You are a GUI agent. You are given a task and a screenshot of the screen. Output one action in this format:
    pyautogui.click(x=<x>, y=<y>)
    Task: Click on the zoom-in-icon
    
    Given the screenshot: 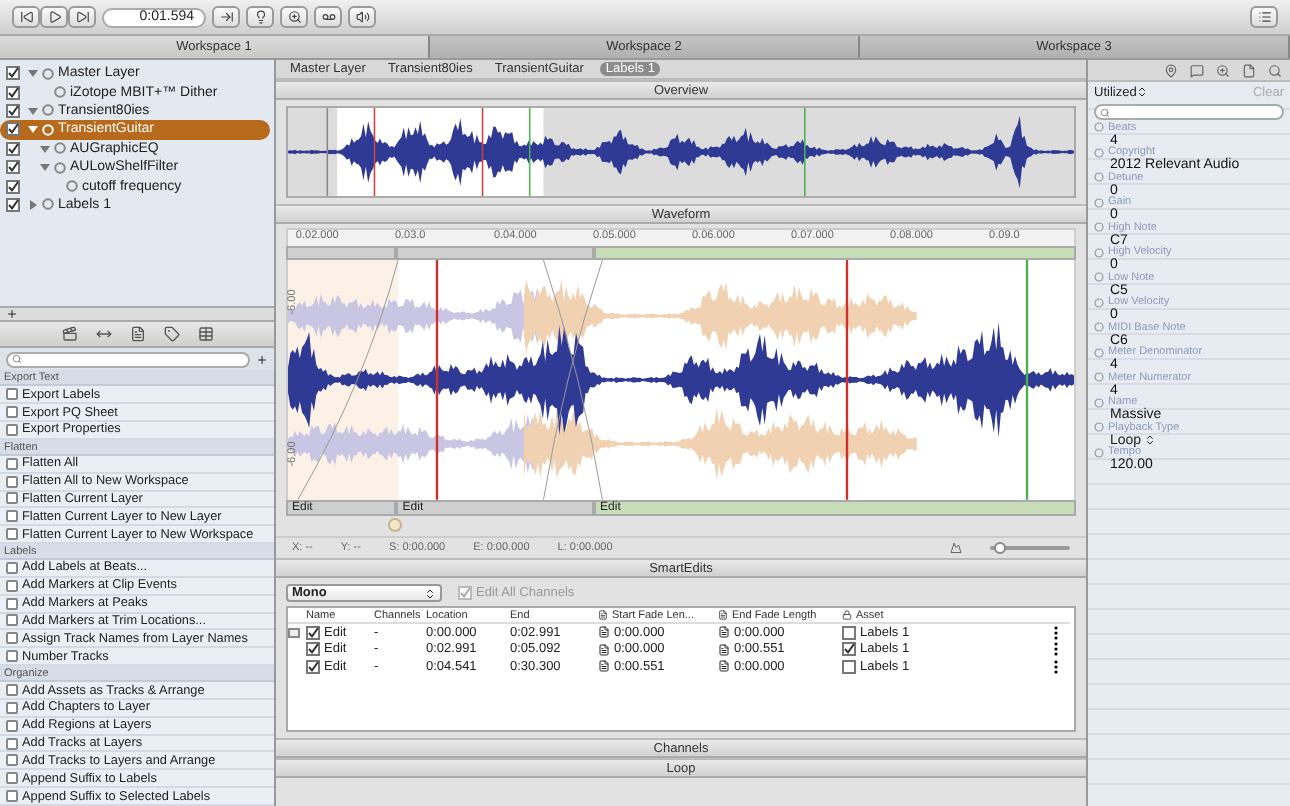 What is the action you would take?
    pyautogui.click(x=294, y=17)
    